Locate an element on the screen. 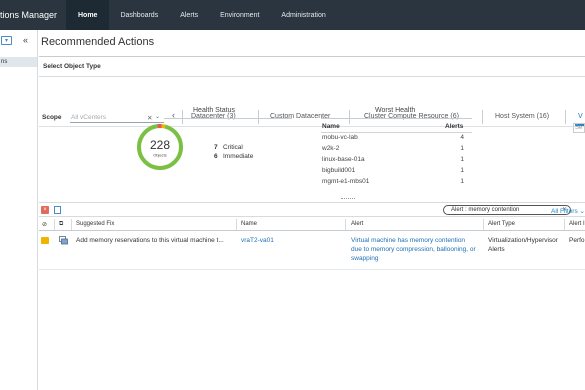  legend-critical: 7 Critical is located at coordinates (228, 147).